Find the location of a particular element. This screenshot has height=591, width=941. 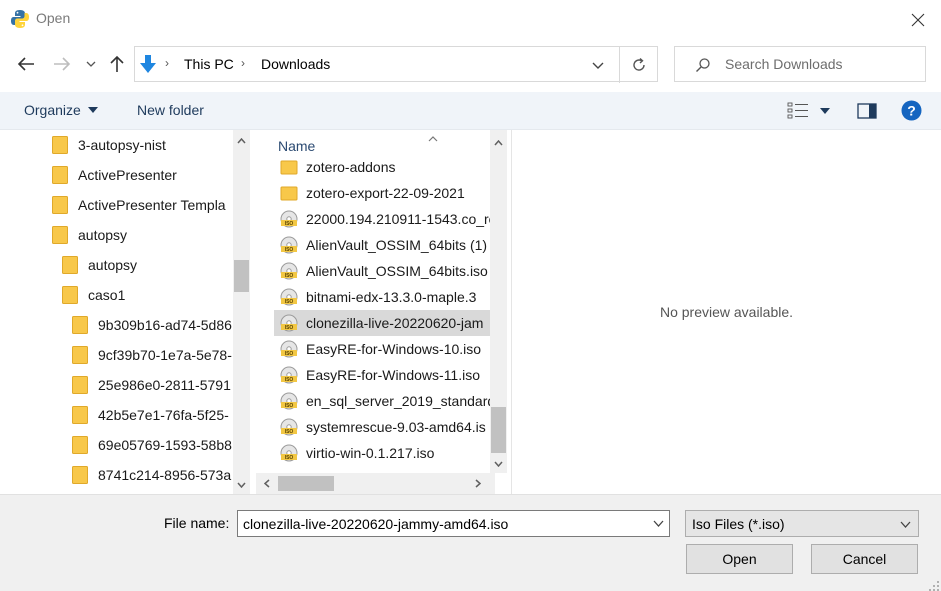

nav-item-label: 9cf39b70-1e7a-5e78- is located at coordinates (165, 355).